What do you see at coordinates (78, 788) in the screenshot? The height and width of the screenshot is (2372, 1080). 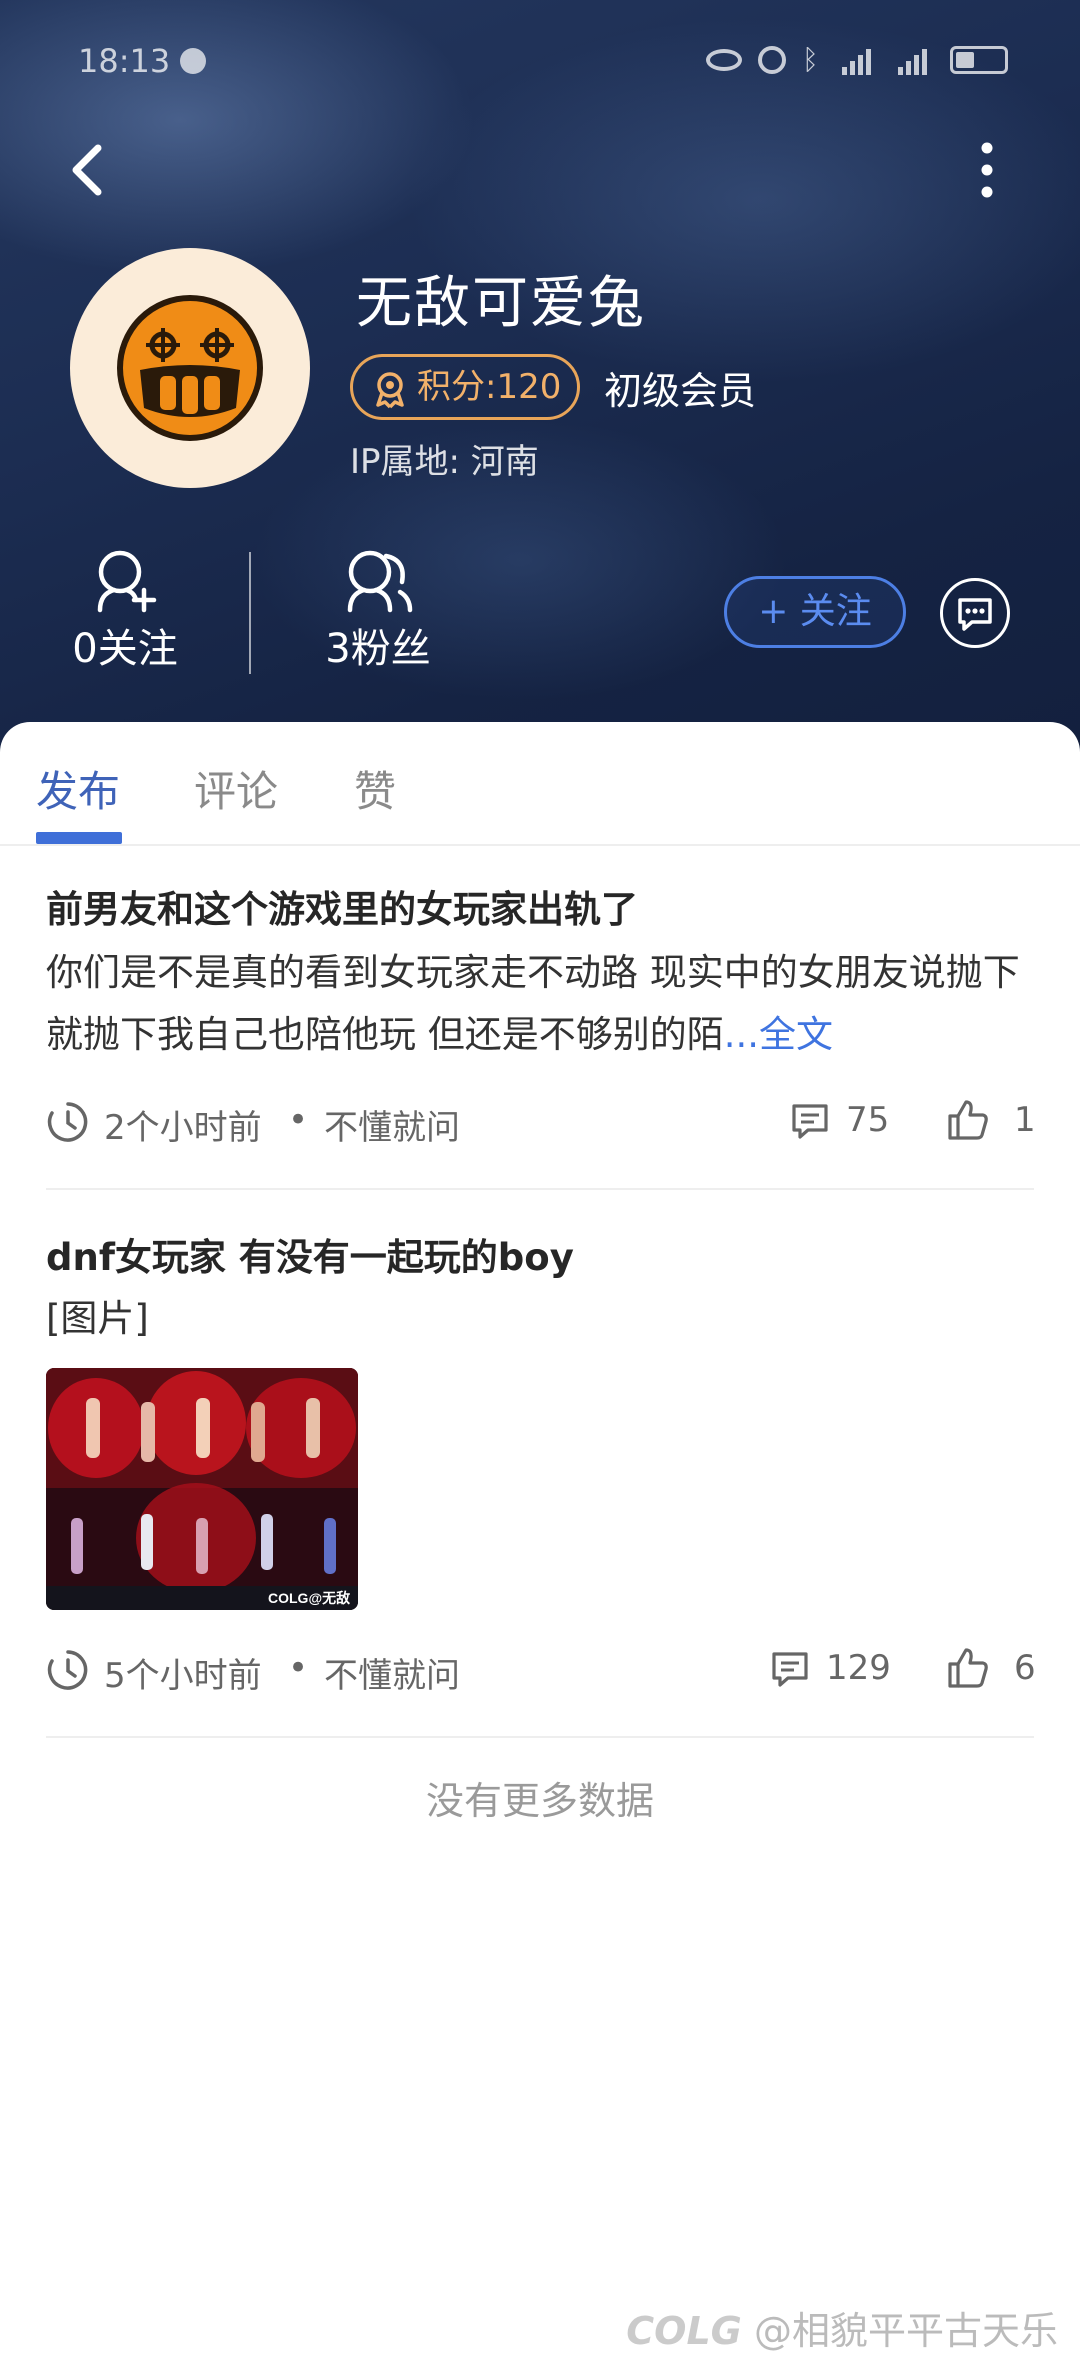 I see `tab-posts: 发布` at bounding box center [78, 788].